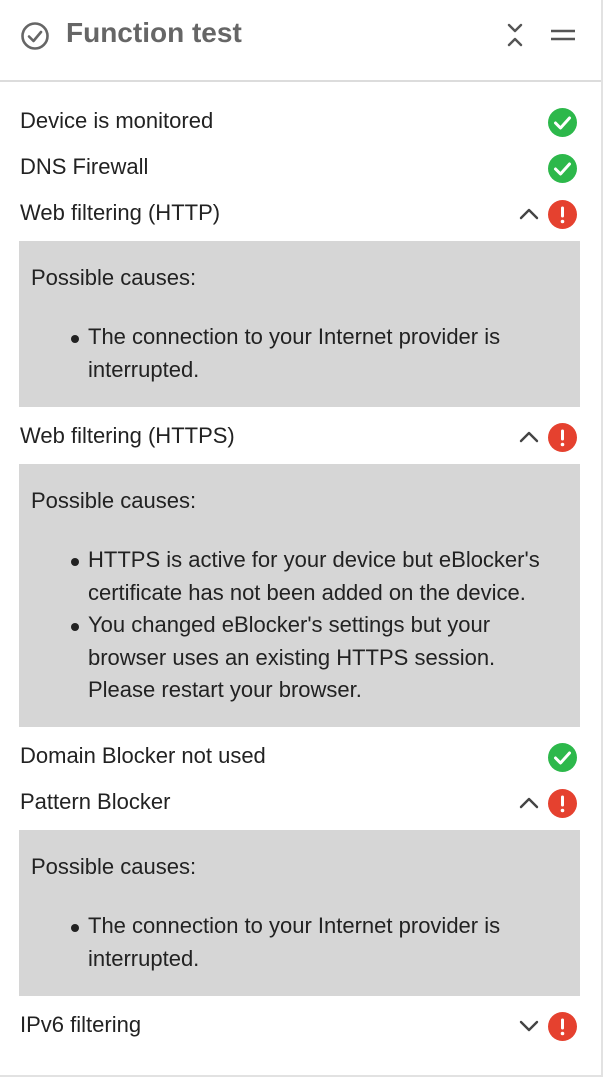  Describe the element at coordinates (95, 801) in the screenshot. I see `check-label: Pattern Blocker` at that location.